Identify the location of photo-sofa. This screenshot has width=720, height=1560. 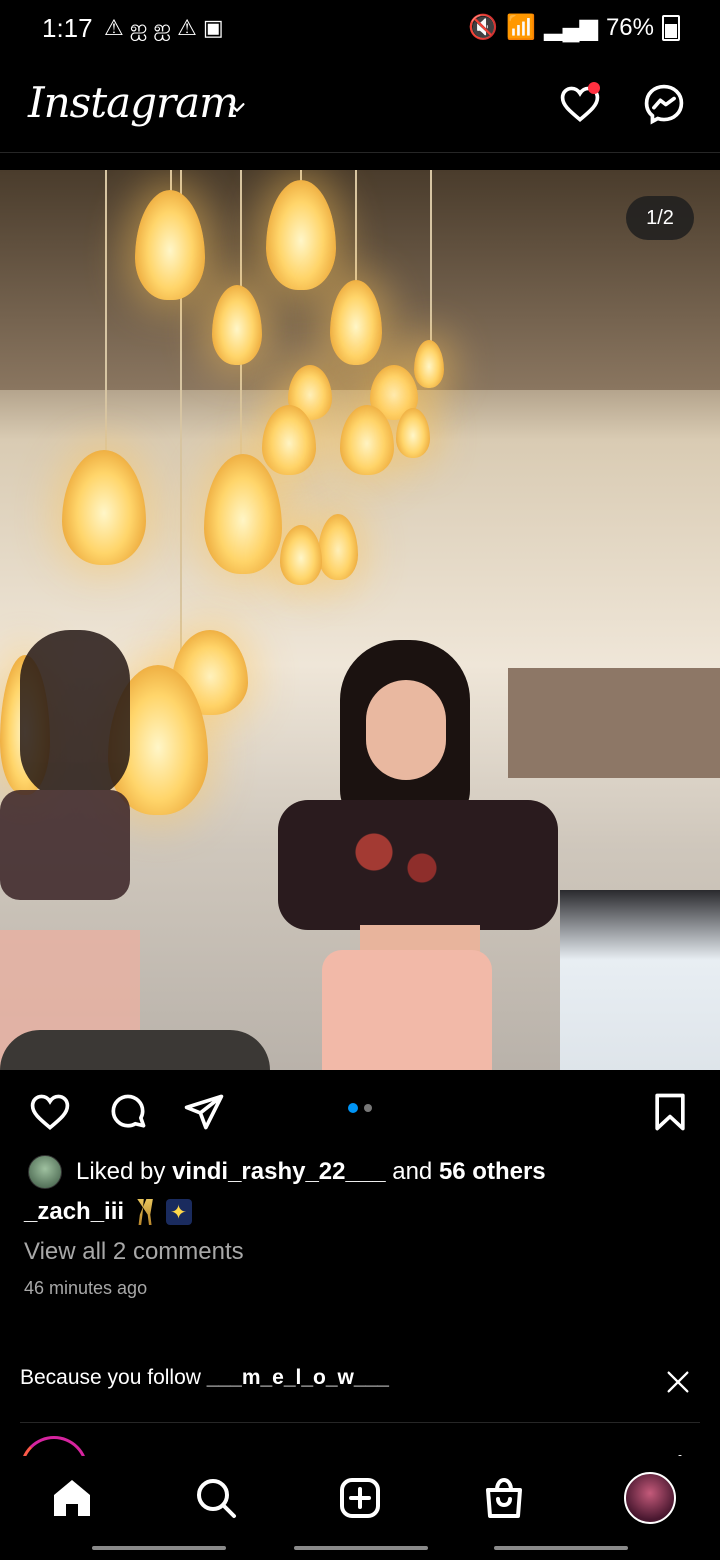
(135, 1050).